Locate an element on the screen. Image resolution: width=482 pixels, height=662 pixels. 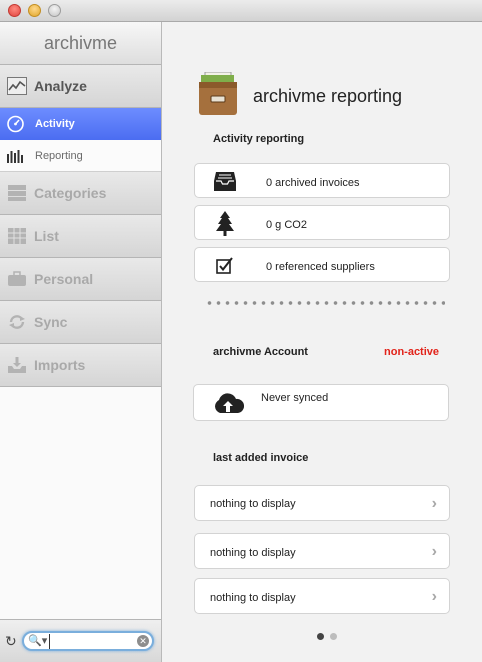
referenced-suppliers-count: 0 referenced suppliers is located at coordinates (320, 267).